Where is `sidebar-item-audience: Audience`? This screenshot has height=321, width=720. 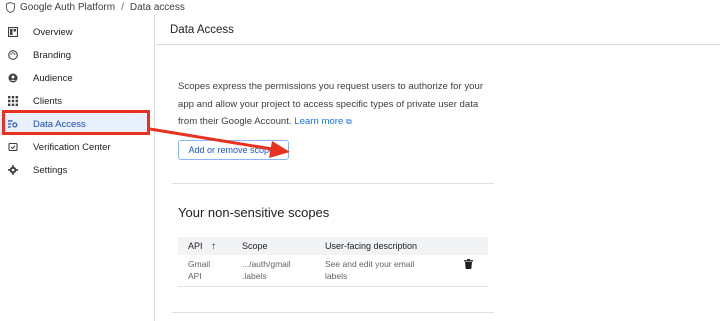 sidebar-item-audience: Audience is located at coordinates (75, 78).